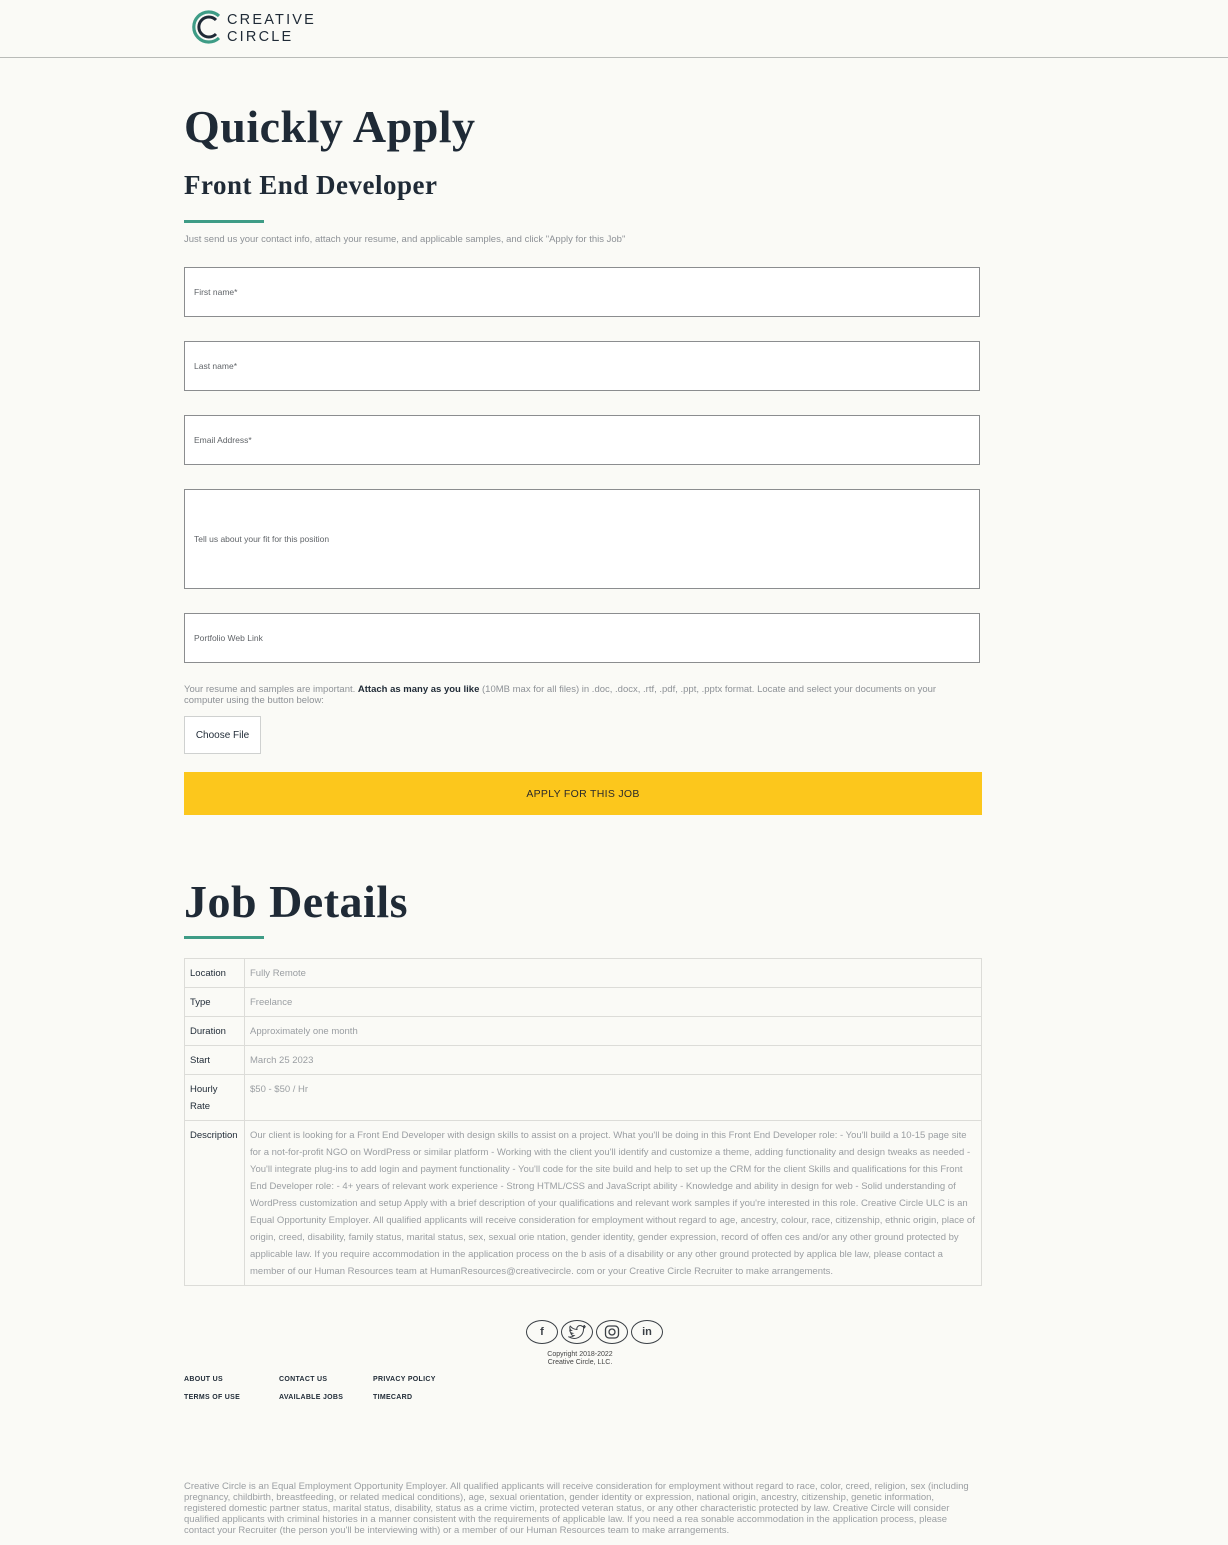  Describe the element at coordinates (214, 1097) in the screenshot. I see `detail-label: Hourly Rate` at that location.